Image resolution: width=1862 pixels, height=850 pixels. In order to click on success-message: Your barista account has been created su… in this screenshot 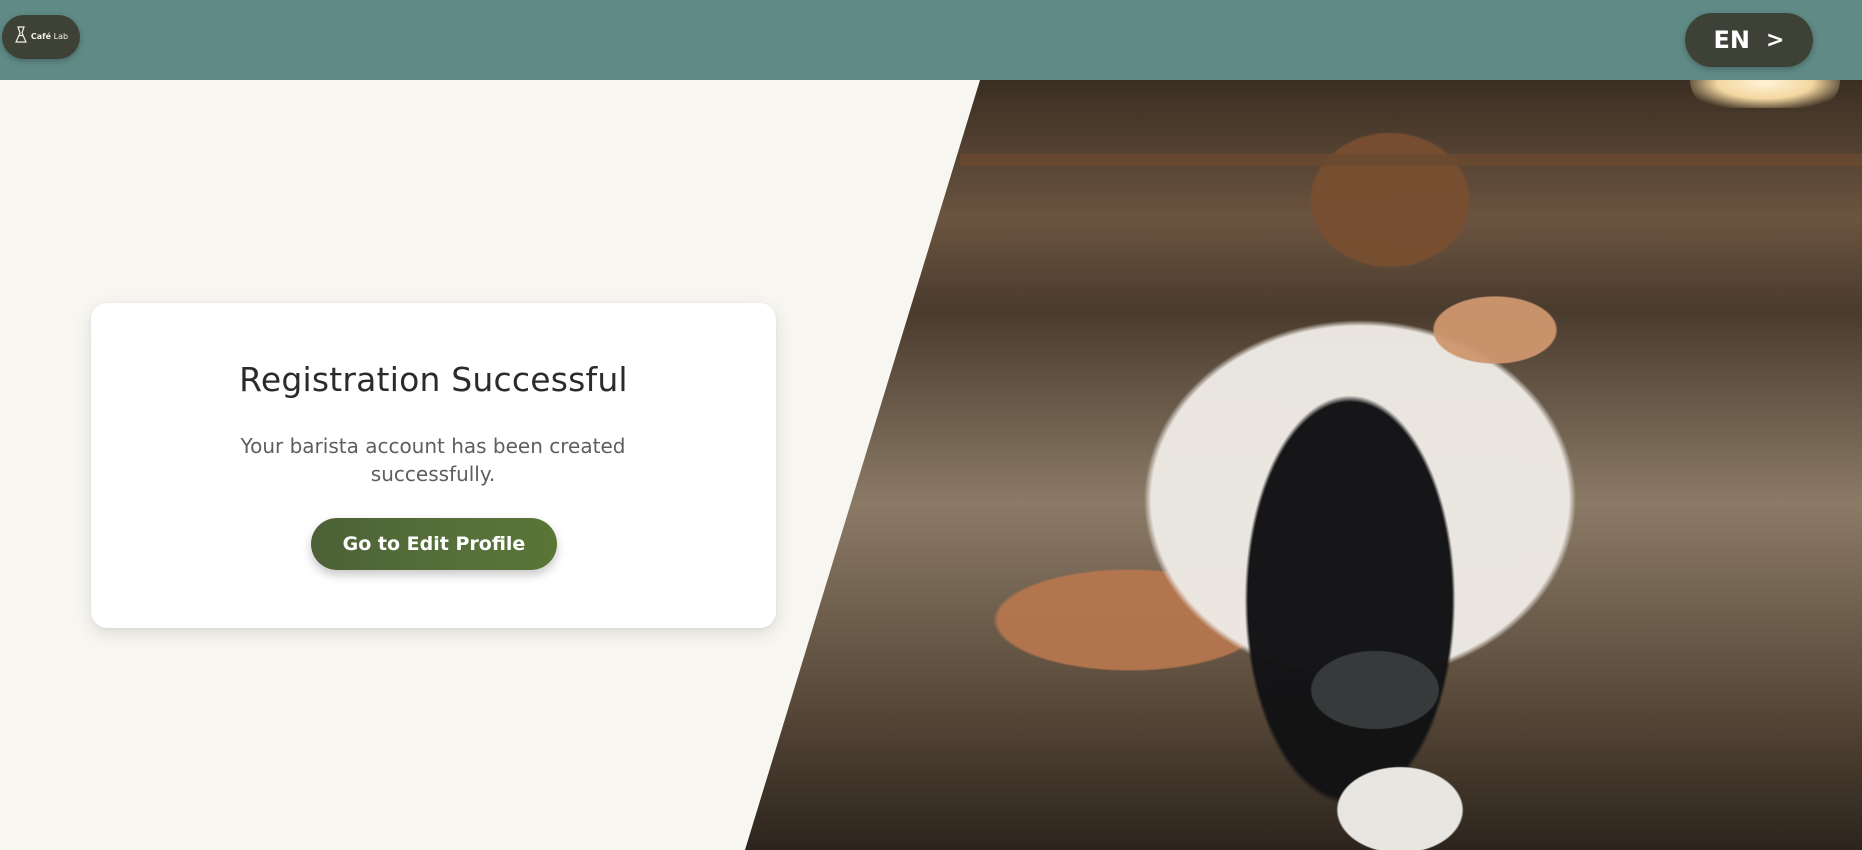, I will do `click(433, 460)`.